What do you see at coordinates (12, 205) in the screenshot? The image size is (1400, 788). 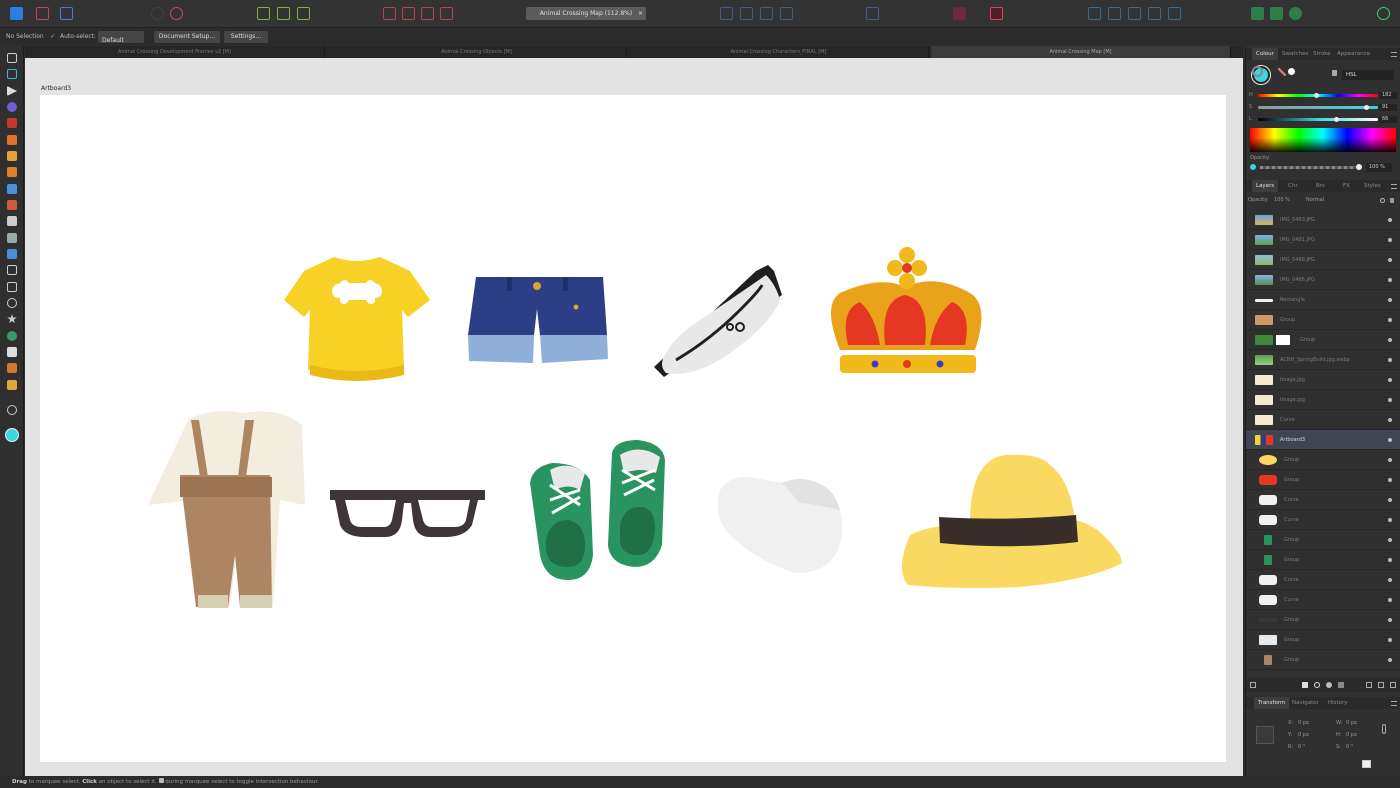 I see `paint-brush-icon` at bounding box center [12, 205].